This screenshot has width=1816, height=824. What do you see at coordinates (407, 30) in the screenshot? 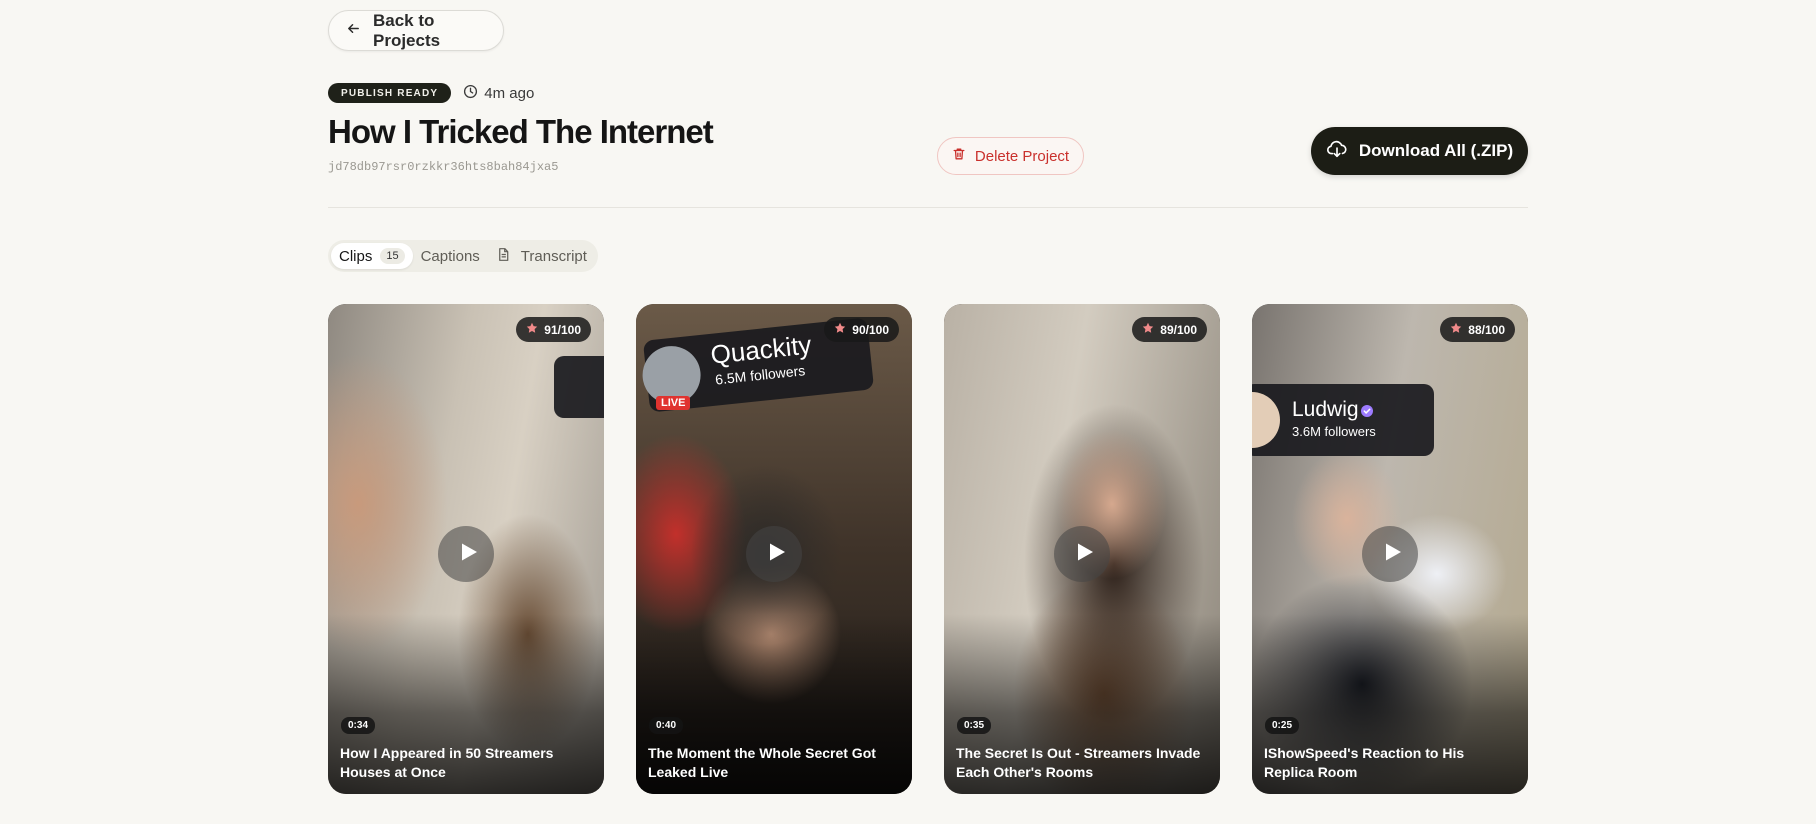
I see `back-label: Back to Projects` at bounding box center [407, 30].